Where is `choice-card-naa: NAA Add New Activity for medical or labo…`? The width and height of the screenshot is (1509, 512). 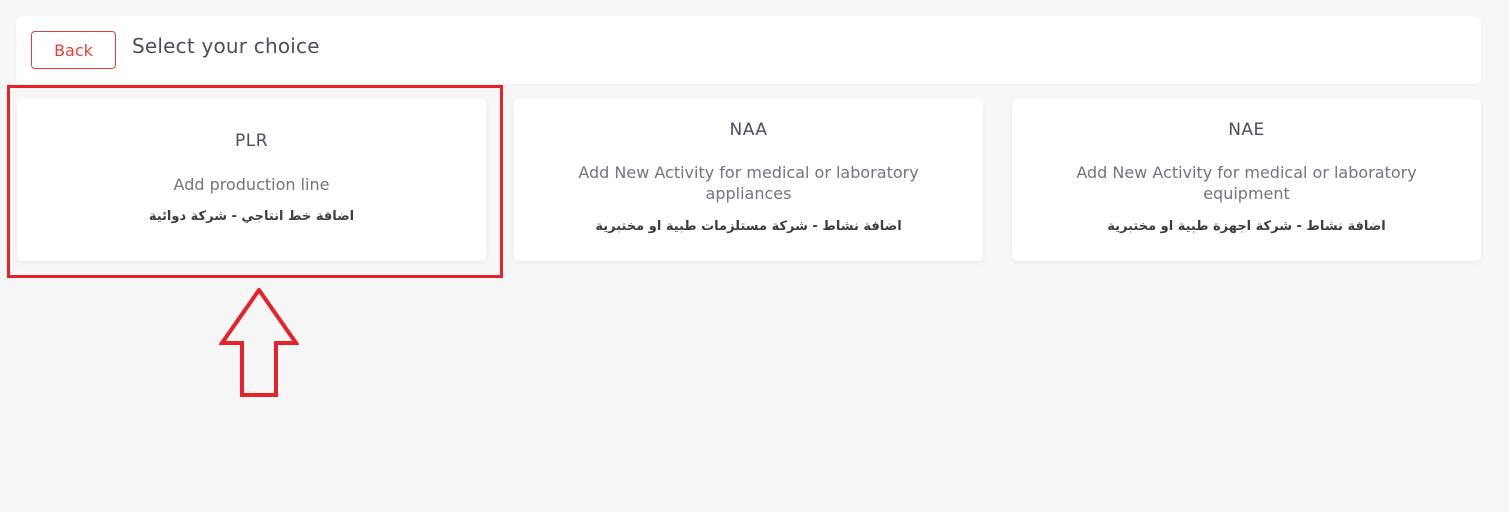
choice-card-naa: NAA Add New Activity for medical or labo… is located at coordinates (748, 180).